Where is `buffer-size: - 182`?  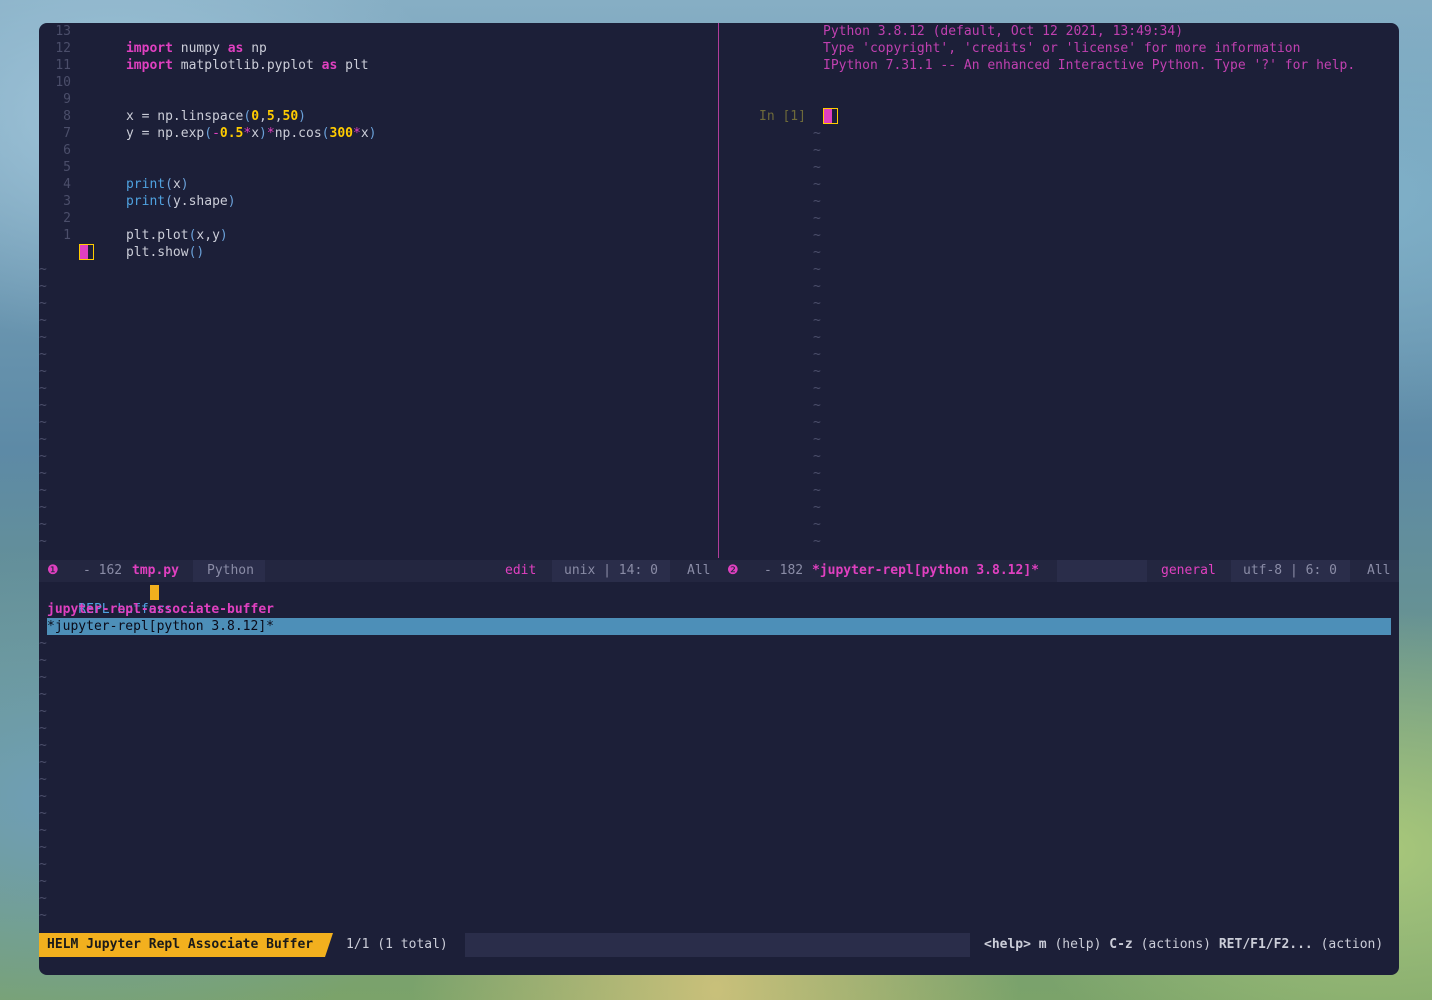
buffer-size: - 182 is located at coordinates (784, 570).